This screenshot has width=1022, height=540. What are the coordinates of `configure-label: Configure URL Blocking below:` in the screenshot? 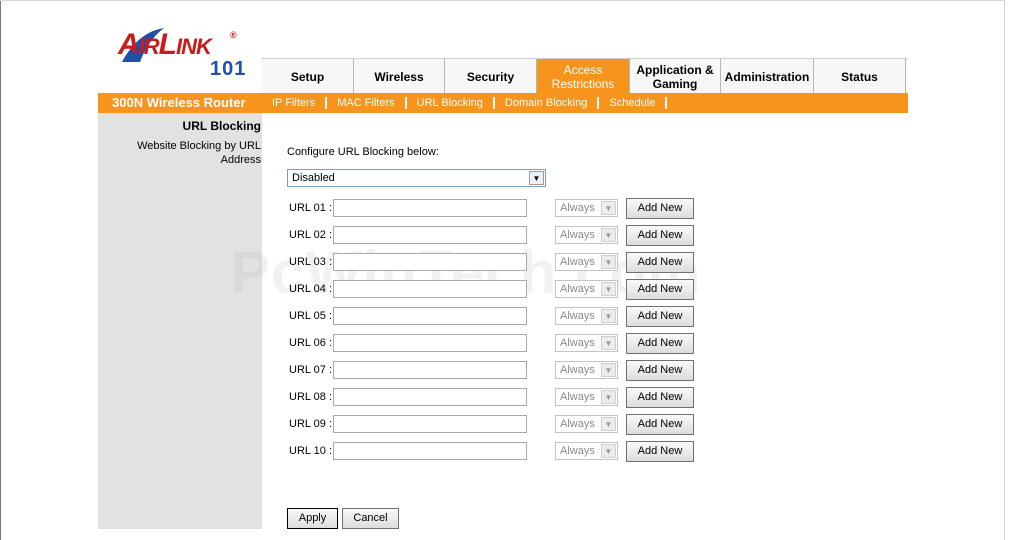 It's located at (363, 152).